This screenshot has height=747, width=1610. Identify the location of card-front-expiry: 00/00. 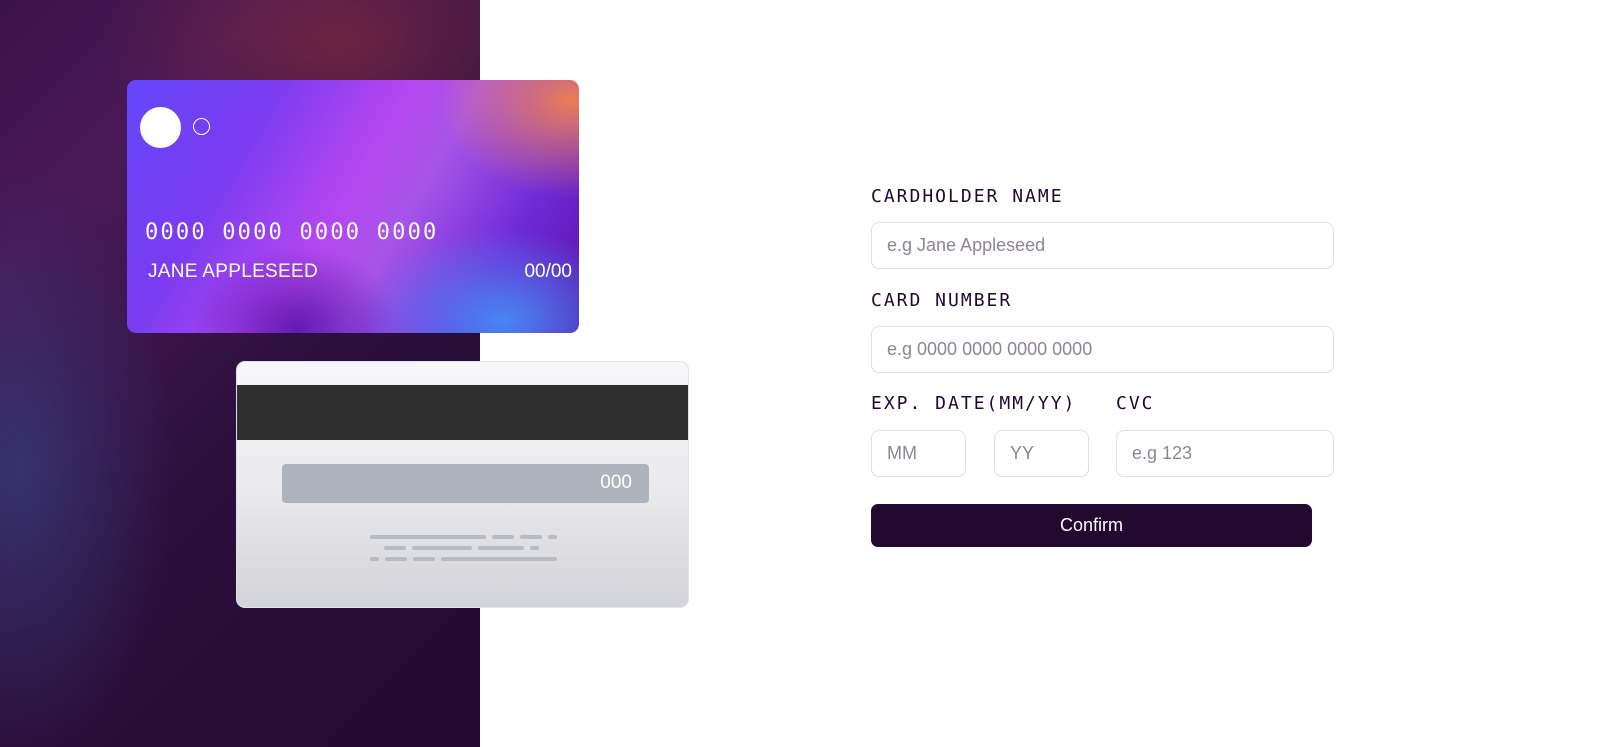
(548, 271).